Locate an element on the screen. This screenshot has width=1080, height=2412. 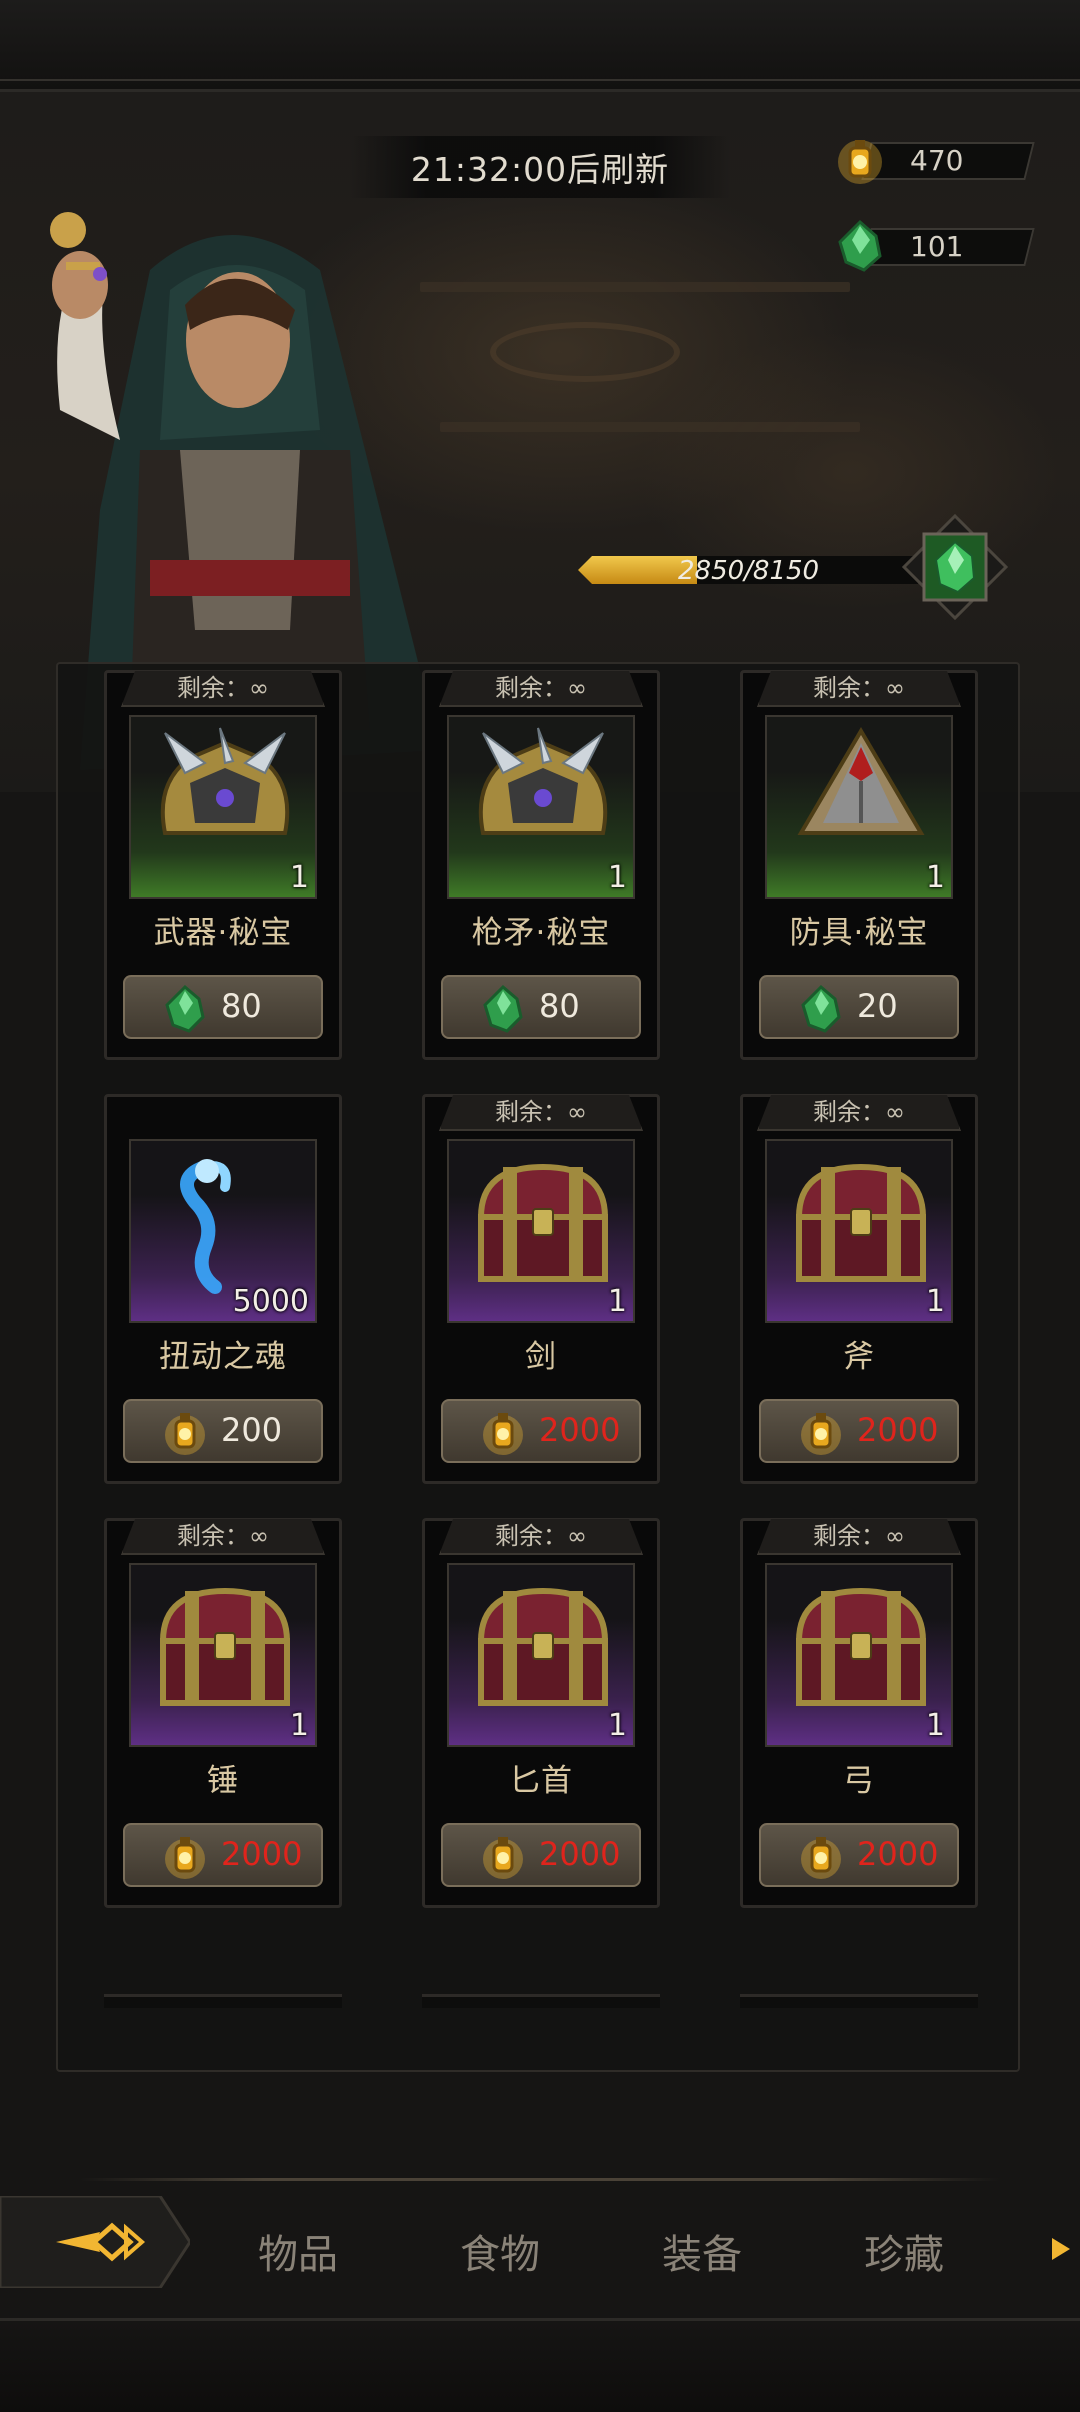
shop-item-card: 剩余：∞ 1 匕首 2000 is located at coordinates (541, 1713).